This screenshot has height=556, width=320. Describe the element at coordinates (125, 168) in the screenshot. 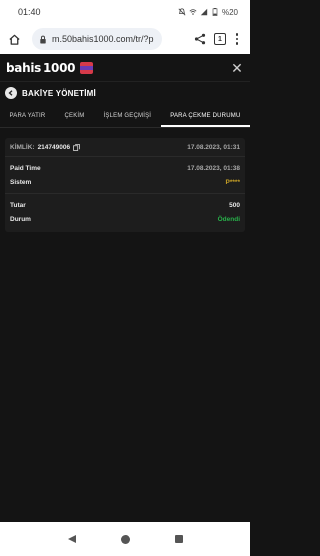

I see `paid-time-row: Paid Time 17.08.2023, 01:38` at that location.